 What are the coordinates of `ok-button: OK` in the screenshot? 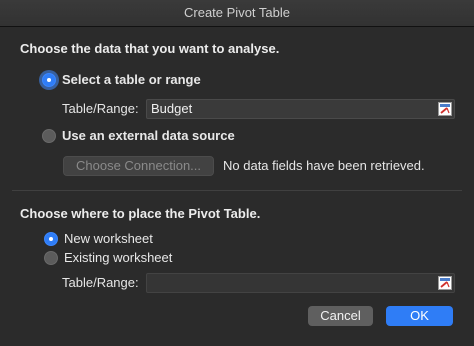 It's located at (419, 316).